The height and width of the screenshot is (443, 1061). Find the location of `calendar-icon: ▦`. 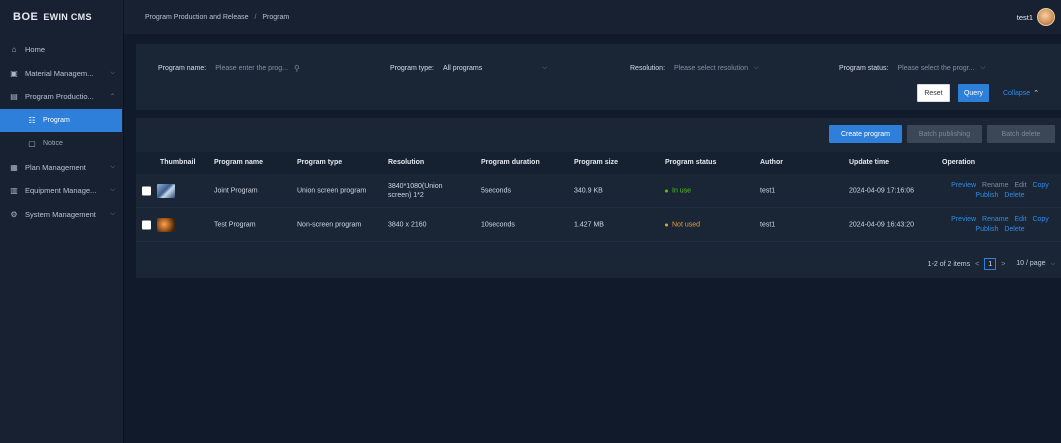

calendar-icon: ▦ is located at coordinates (14, 167).